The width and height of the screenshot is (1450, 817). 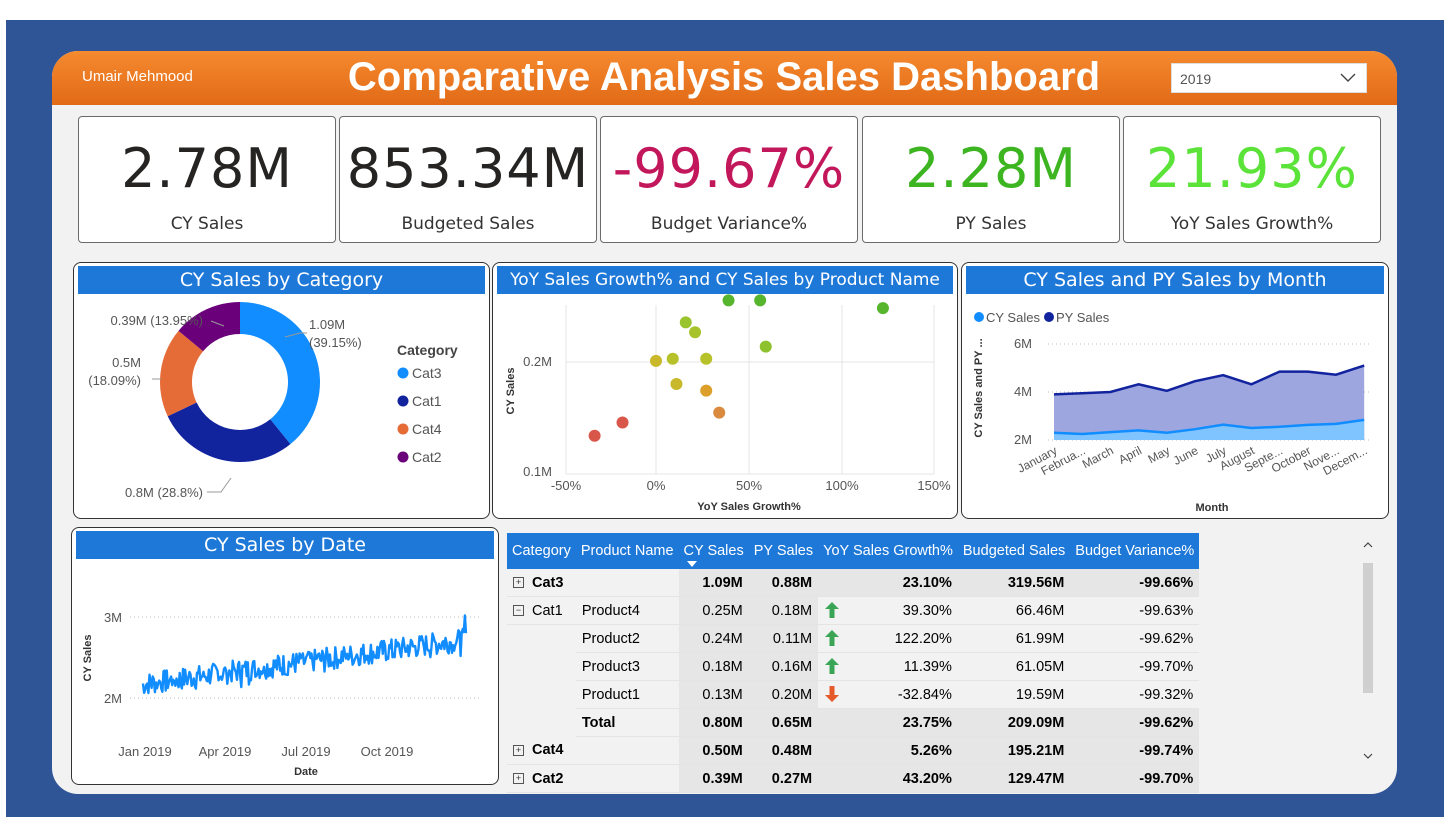 What do you see at coordinates (888, 610) in the screenshot?
I see `cell-yoy-growth: 39.30%` at bounding box center [888, 610].